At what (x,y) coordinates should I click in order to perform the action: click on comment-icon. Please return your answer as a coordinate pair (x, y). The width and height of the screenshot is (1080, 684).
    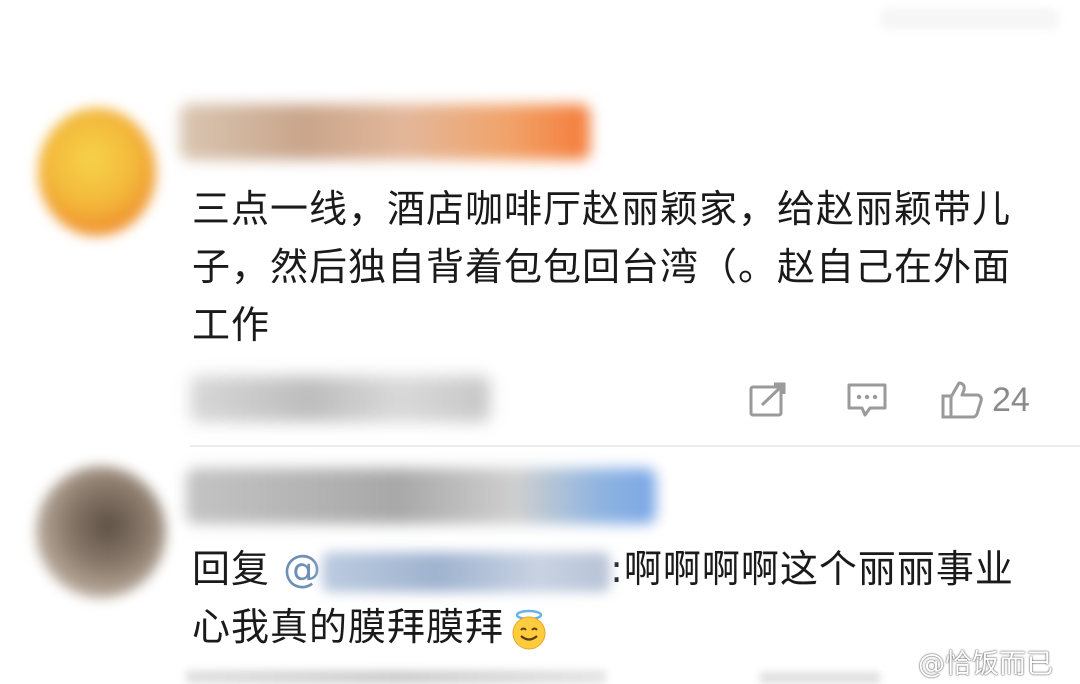
    Looking at the image, I should click on (867, 400).